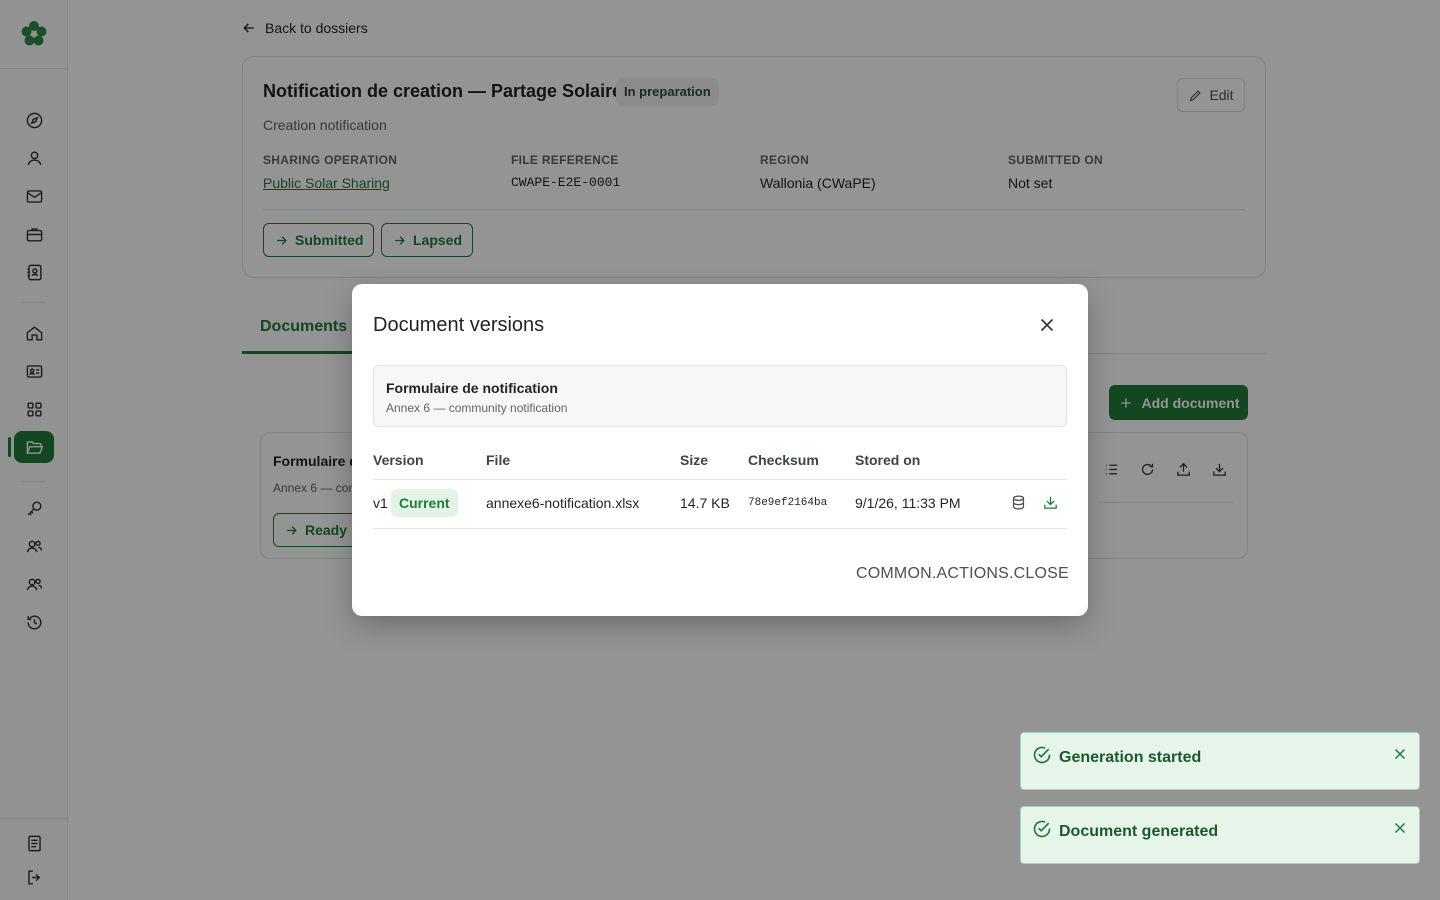 The image size is (1440, 900). What do you see at coordinates (1220, 761) in the screenshot?
I see `toast-generation-started: Generation started` at bounding box center [1220, 761].